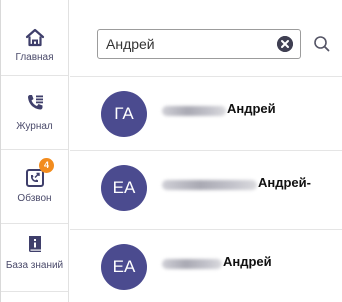 The height and width of the screenshot is (302, 342). What do you see at coordinates (35, 102) in the screenshot?
I see `phone-log-icon` at bounding box center [35, 102].